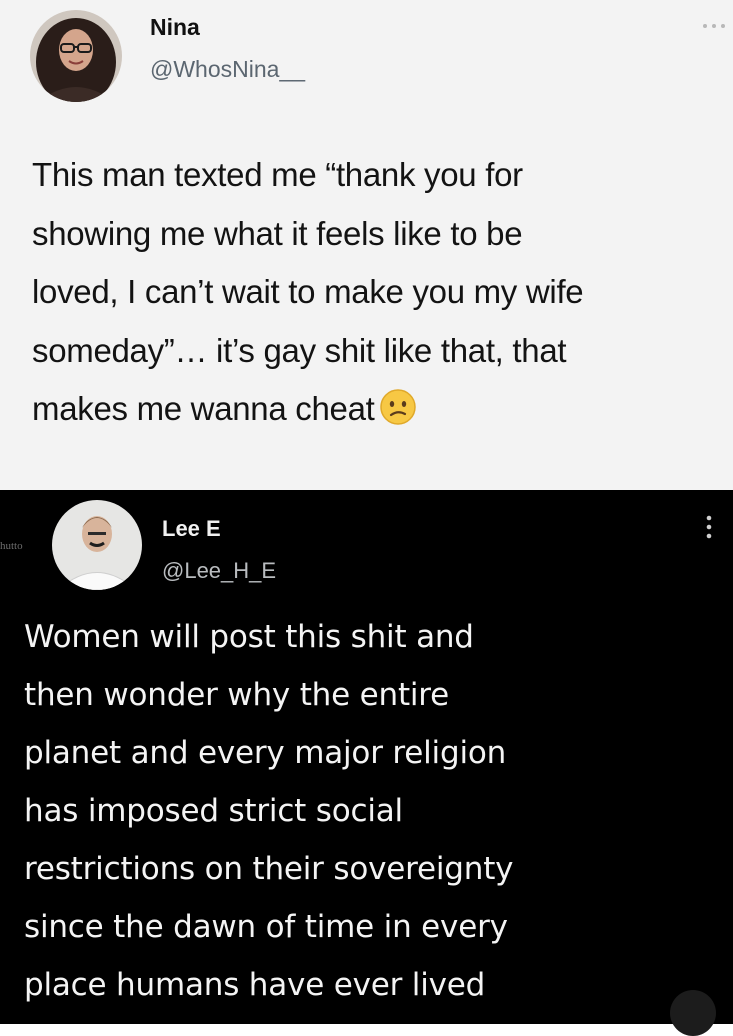  What do you see at coordinates (378, 409) in the screenshot?
I see `tweet-text-line-last: makes me wanna cheat` at bounding box center [378, 409].